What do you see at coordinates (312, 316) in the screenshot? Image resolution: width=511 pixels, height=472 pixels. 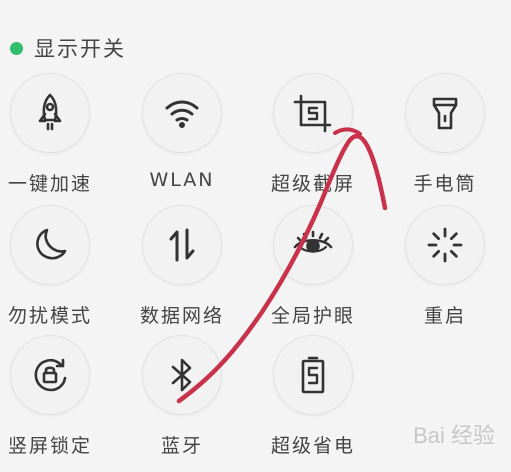 I see `tile-label: 全局护眼` at bounding box center [312, 316].